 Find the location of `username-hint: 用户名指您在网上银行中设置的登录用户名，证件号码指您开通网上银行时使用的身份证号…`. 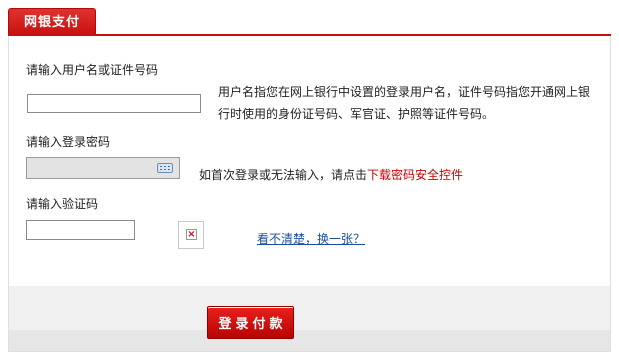

username-hint: 用户名指您在网上银行中设置的登录用户名，证件号码指您开通网上银行时使用的身份证号… is located at coordinates (404, 103).